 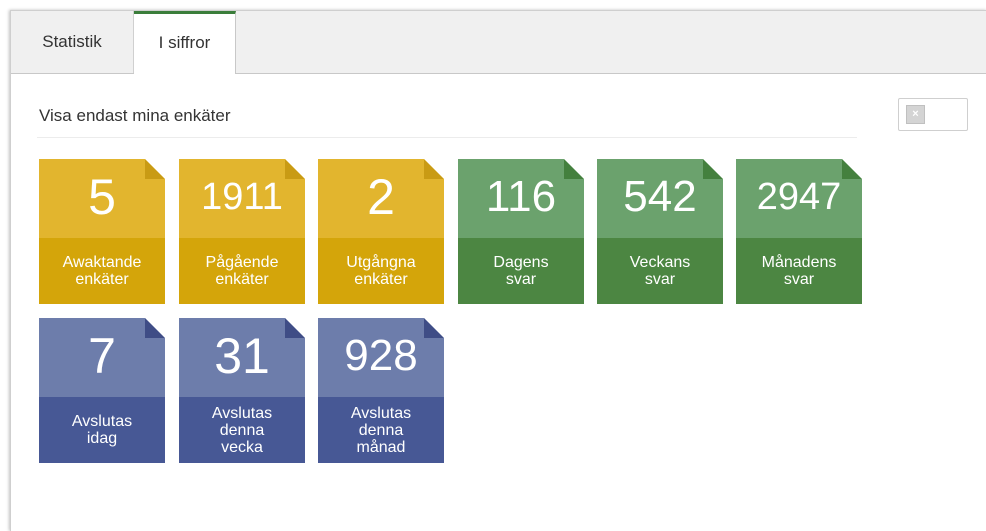 I want to click on tile-label: Avslutas denna månad, so click(x=381, y=430).